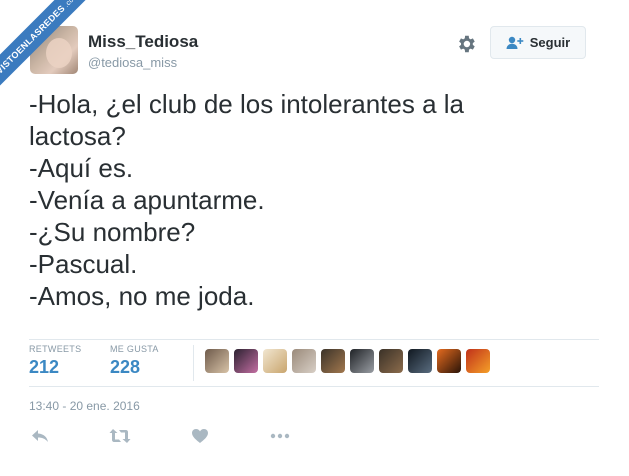 The height and width of the screenshot is (476, 629). I want to click on retweets-label: RETWEETS, so click(55, 349).